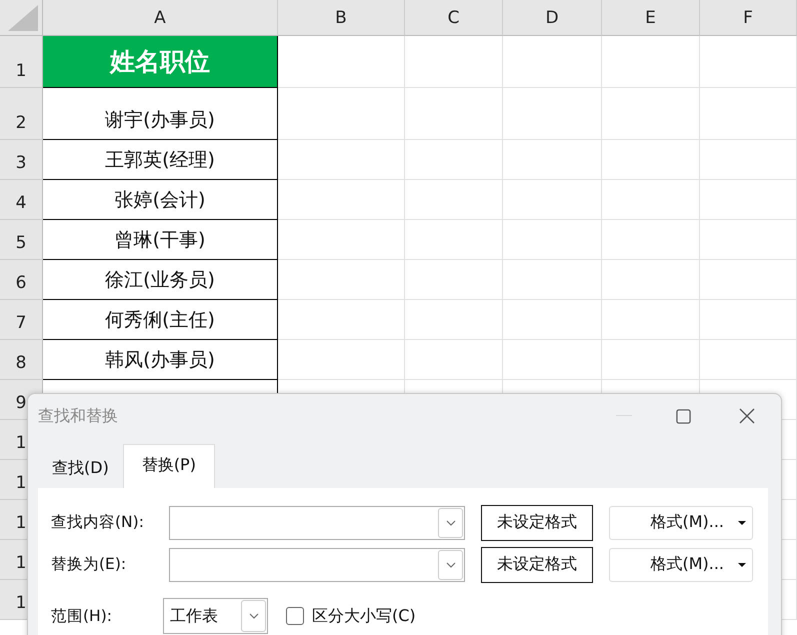  I want to click on row-header: 4, so click(21, 200).